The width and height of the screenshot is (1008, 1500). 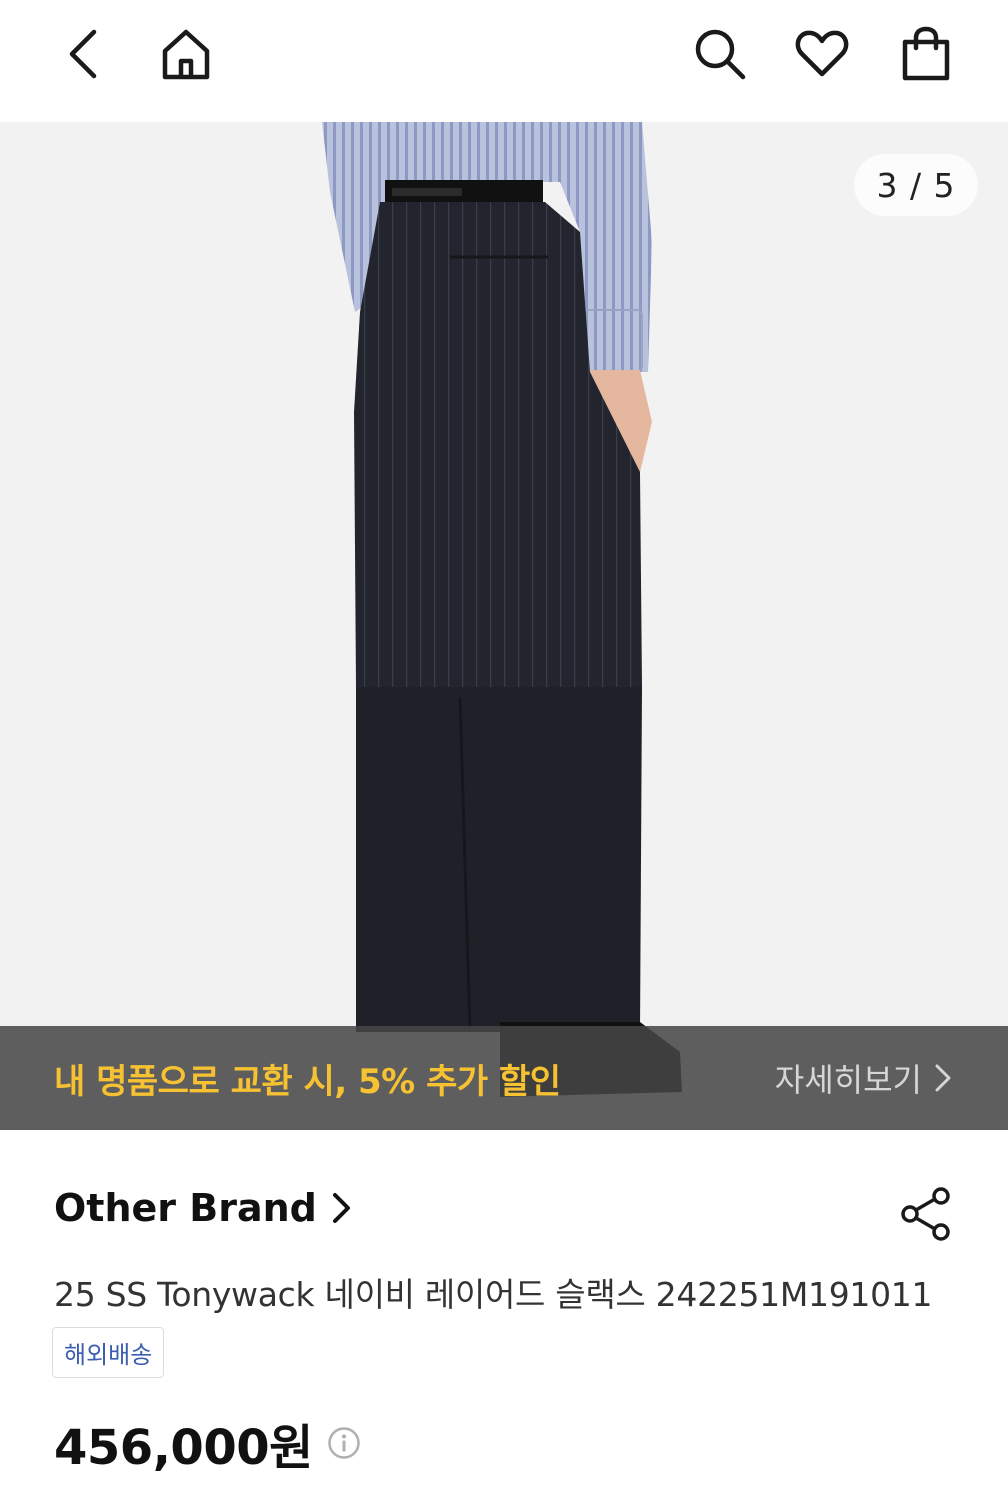 What do you see at coordinates (504, 61) in the screenshot?
I see `top-navigation-bar` at bounding box center [504, 61].